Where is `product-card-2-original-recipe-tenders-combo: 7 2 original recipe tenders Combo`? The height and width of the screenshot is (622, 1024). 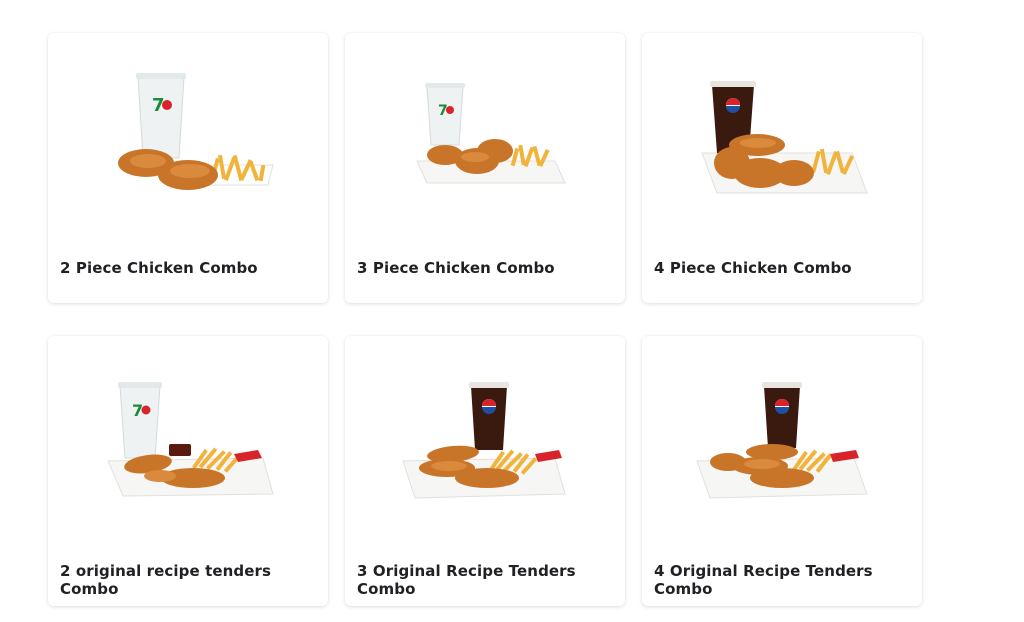
product-card-2-original-recipe-tenders-combo: 7 2 original recipe tenders Combo is located at coordinates (188, 471).